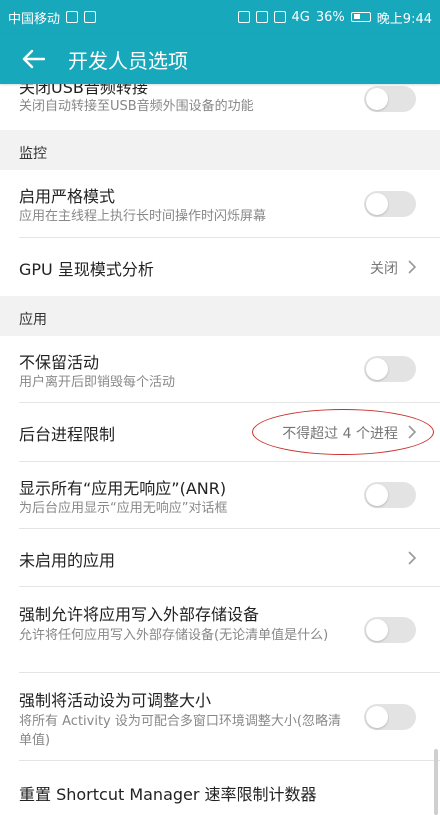  I want to click on force-resizable-title: 强制将活动设为可调整大小, so click(115, 700).